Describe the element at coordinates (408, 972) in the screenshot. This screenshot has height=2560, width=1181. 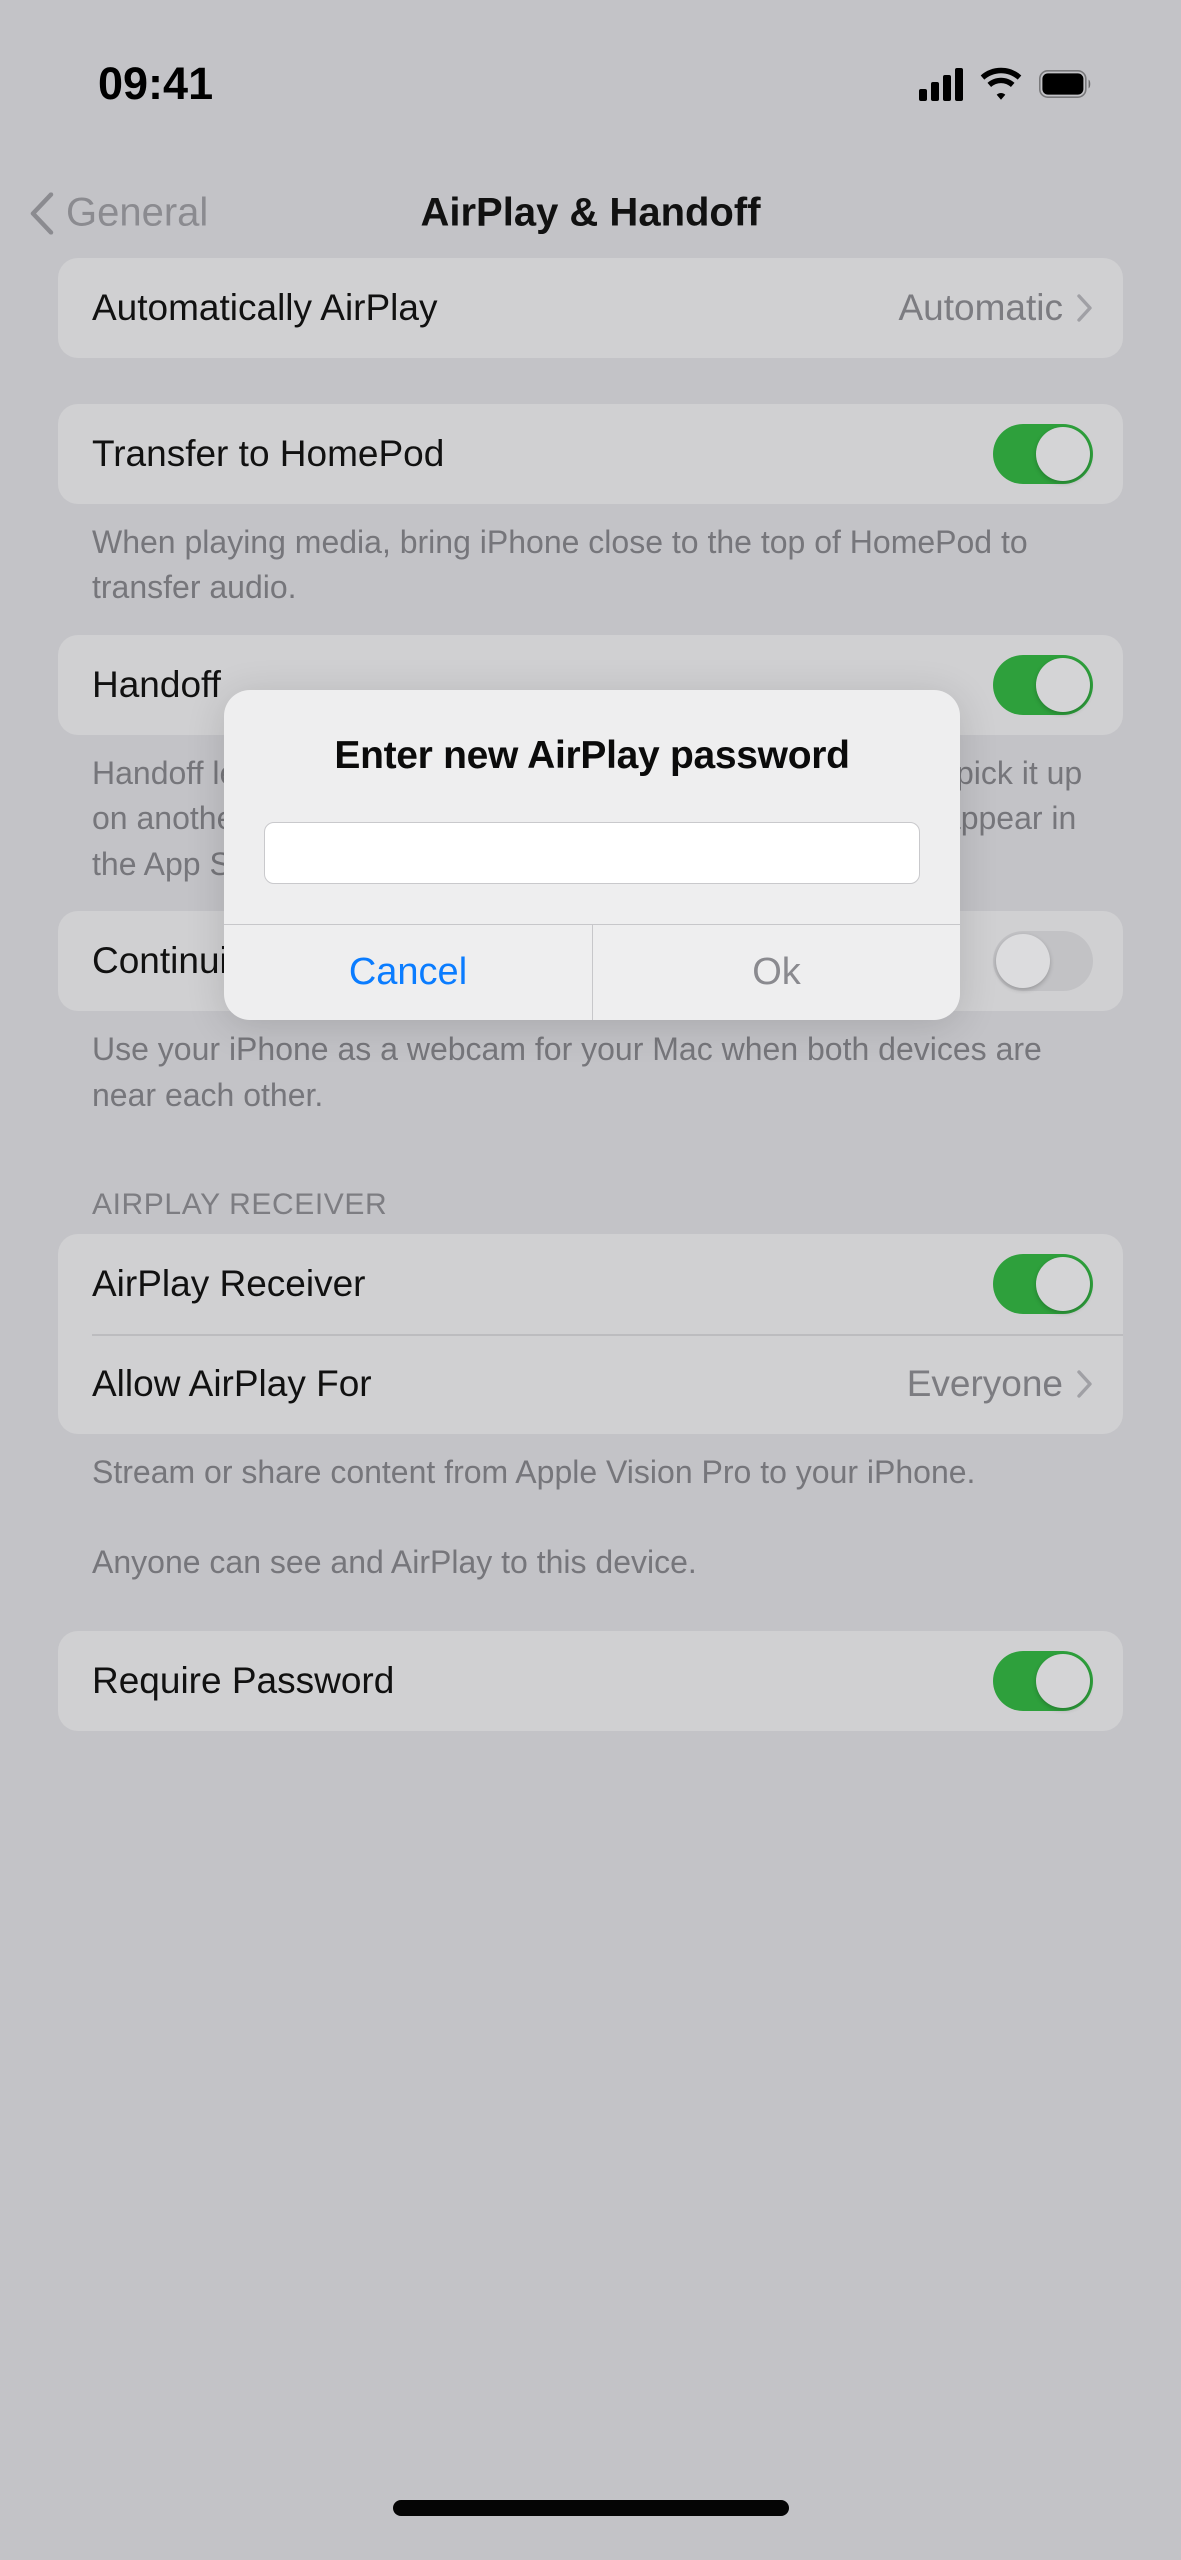
I see `cancel-button: Cancel` at that location.